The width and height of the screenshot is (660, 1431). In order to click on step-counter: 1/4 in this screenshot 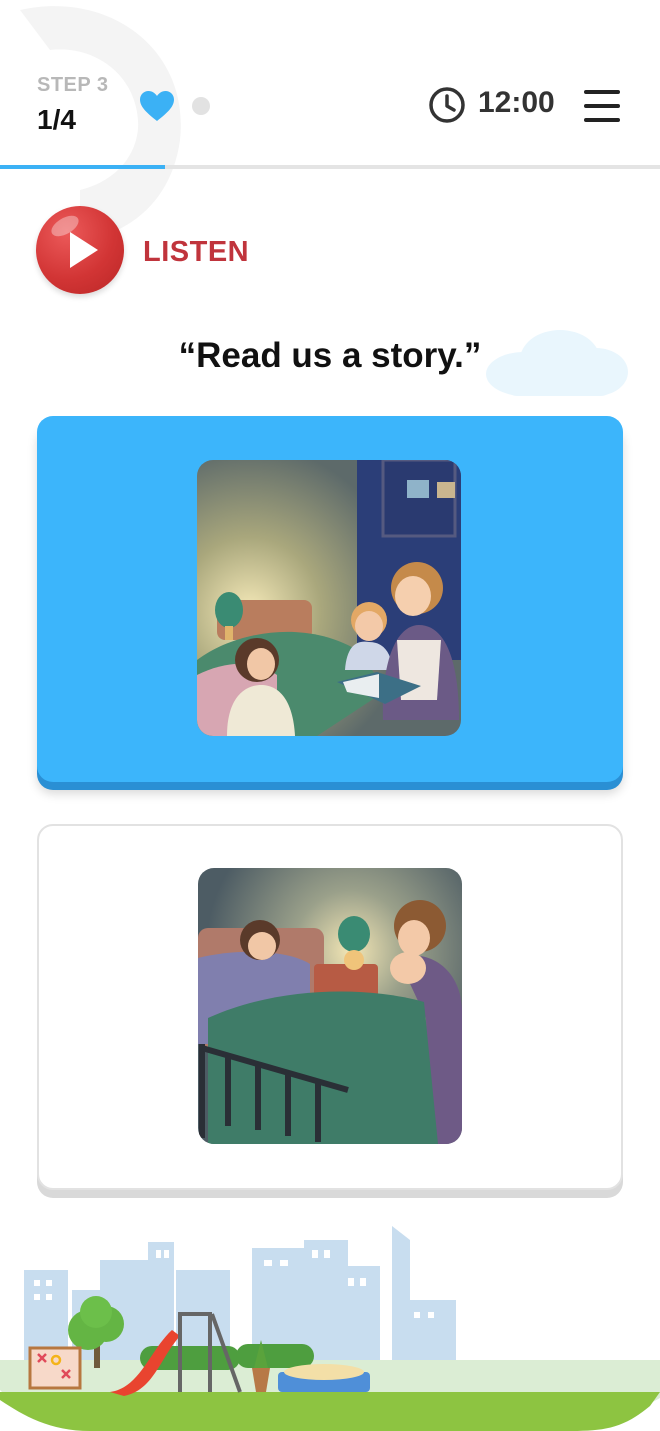, I will do `click(56, 119)`.